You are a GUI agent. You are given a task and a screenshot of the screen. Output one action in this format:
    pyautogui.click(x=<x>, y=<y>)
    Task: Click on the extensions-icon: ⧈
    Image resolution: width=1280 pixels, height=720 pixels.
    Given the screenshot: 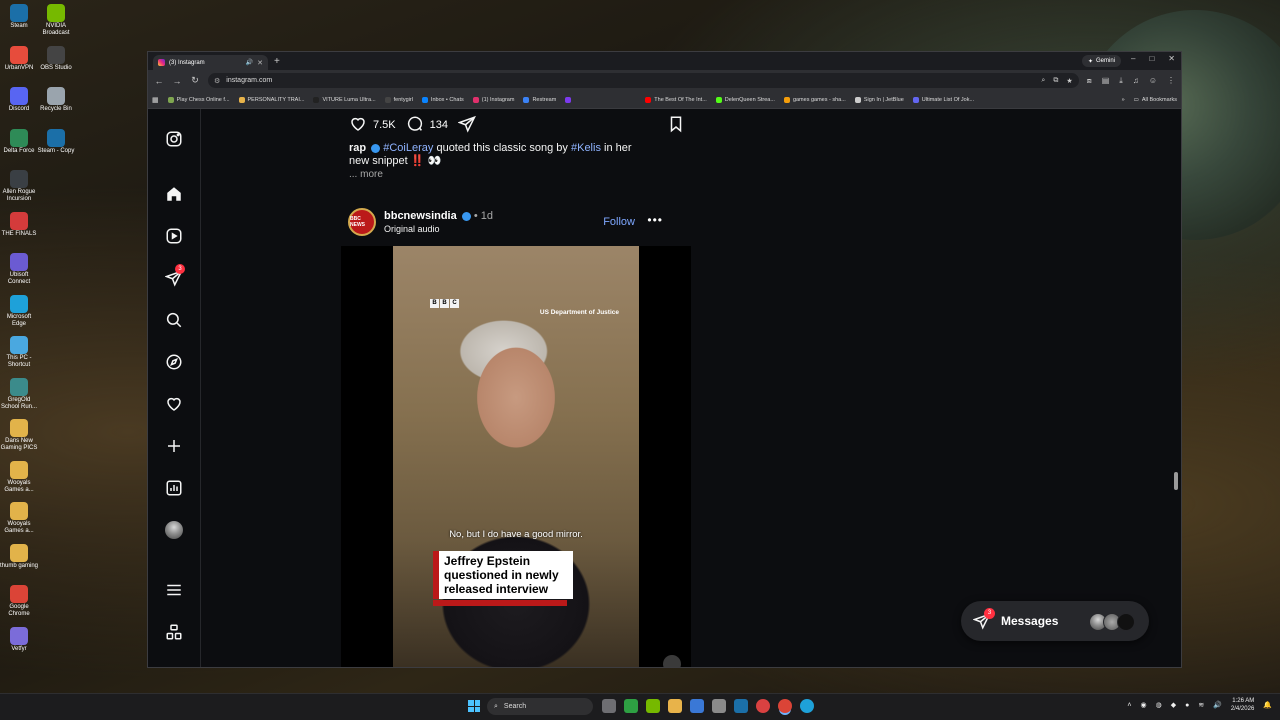 What is the action you would take?
    pyautogui.click(x=1089, y=81)
    